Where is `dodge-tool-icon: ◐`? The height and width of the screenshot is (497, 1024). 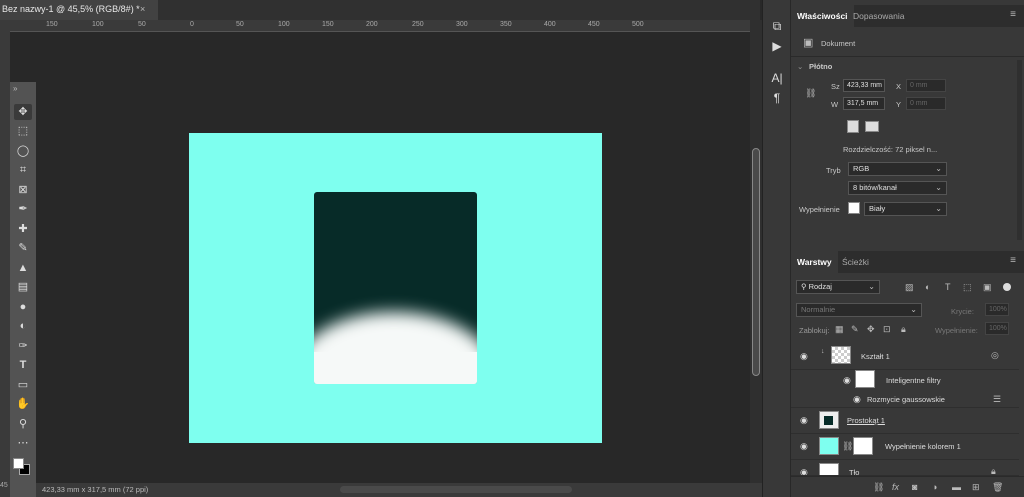 dodge-tool-icon: ◐ is located at coordinates (23, 326).